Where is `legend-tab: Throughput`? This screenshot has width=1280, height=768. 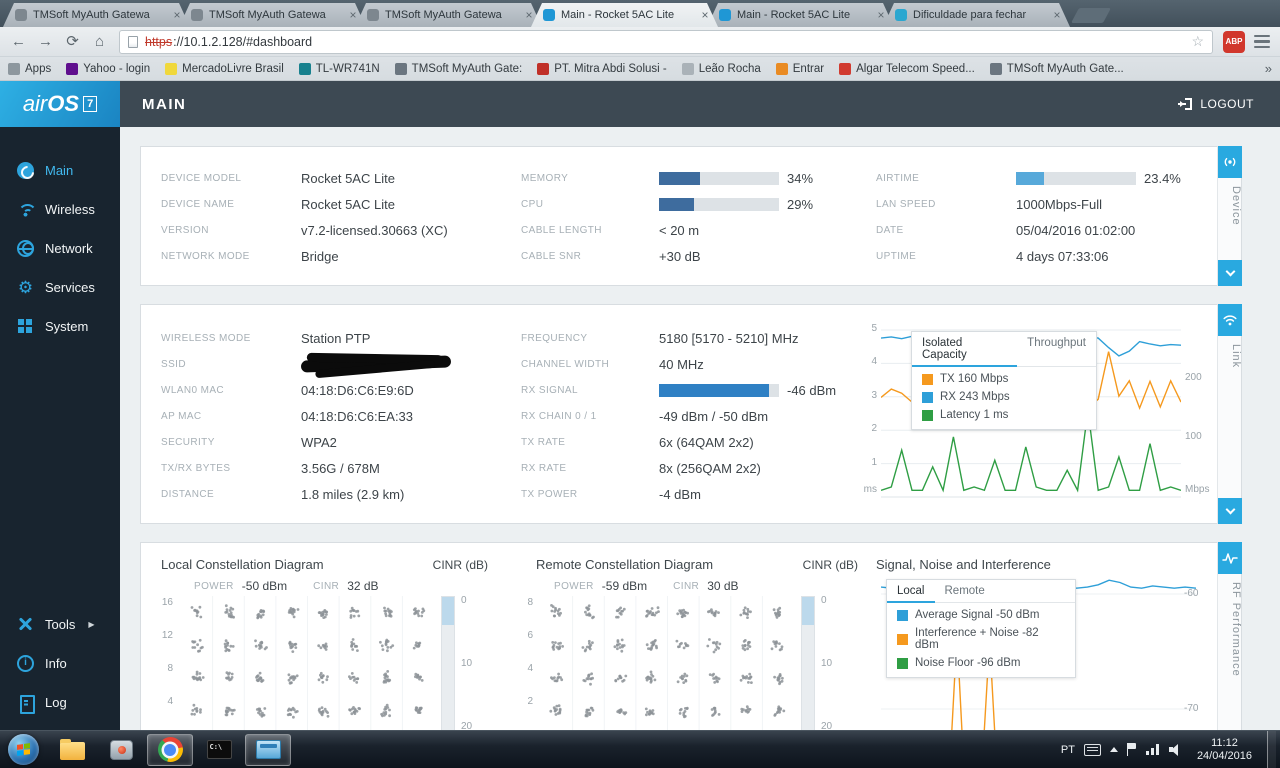 legend-tab: Throughput is located at coordinates (1056, 349).